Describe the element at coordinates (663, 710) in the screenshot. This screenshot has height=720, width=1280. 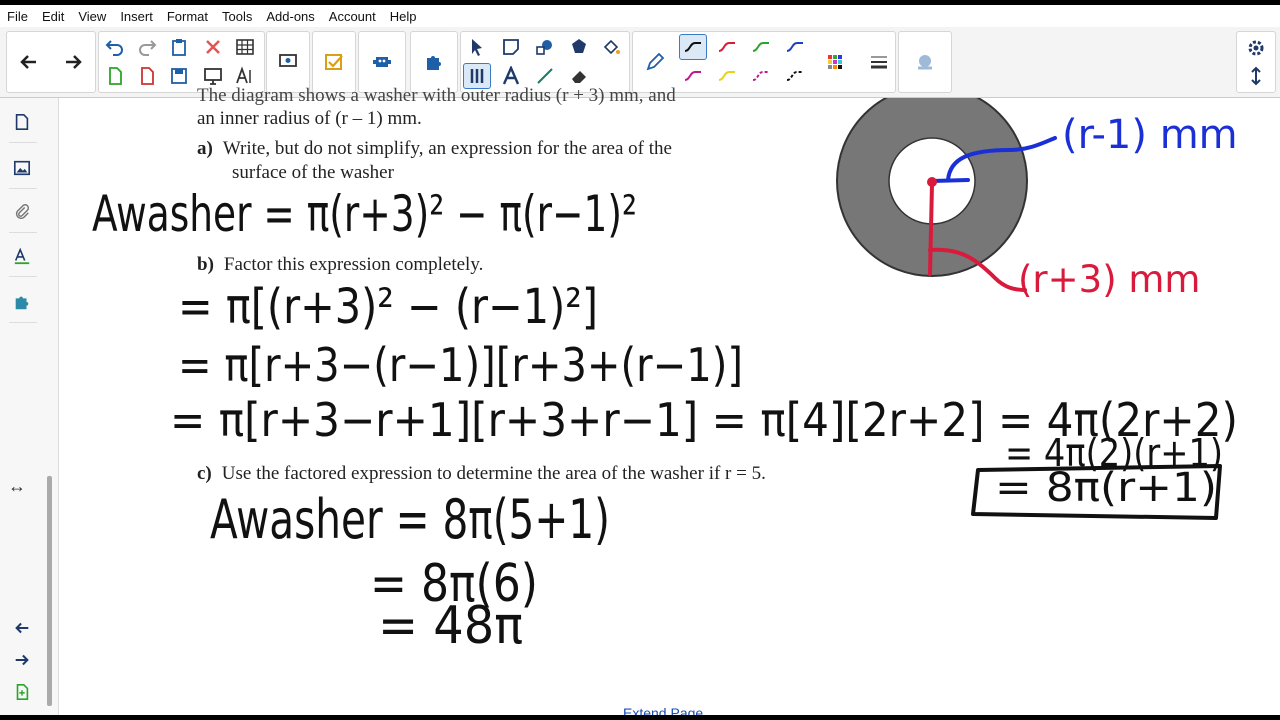
I see `extend-page-link: Extend Page` at that location.